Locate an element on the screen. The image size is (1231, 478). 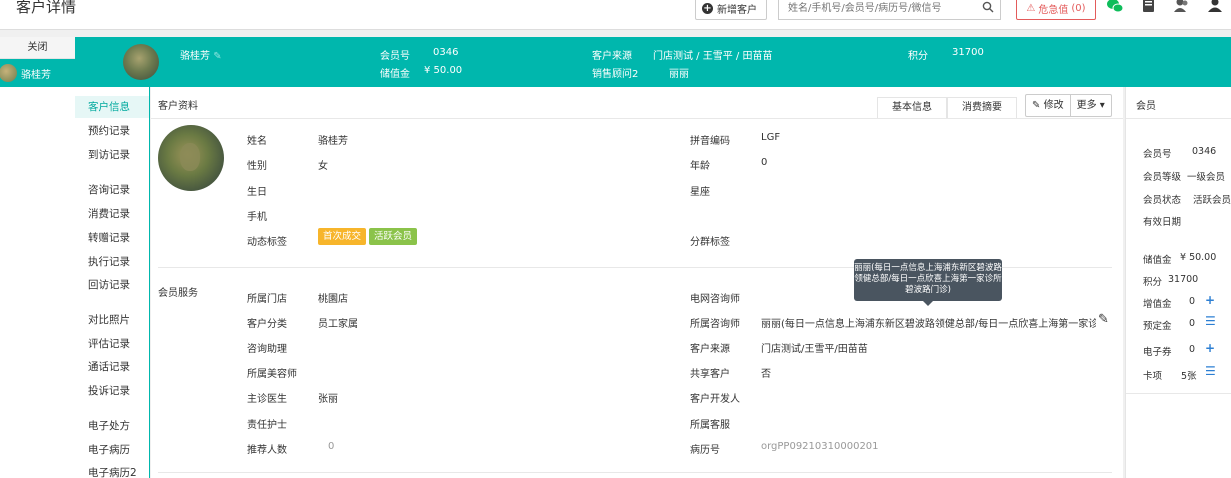
nav-comparison-photos: 对比照片 is located at coordinates (109, 319).